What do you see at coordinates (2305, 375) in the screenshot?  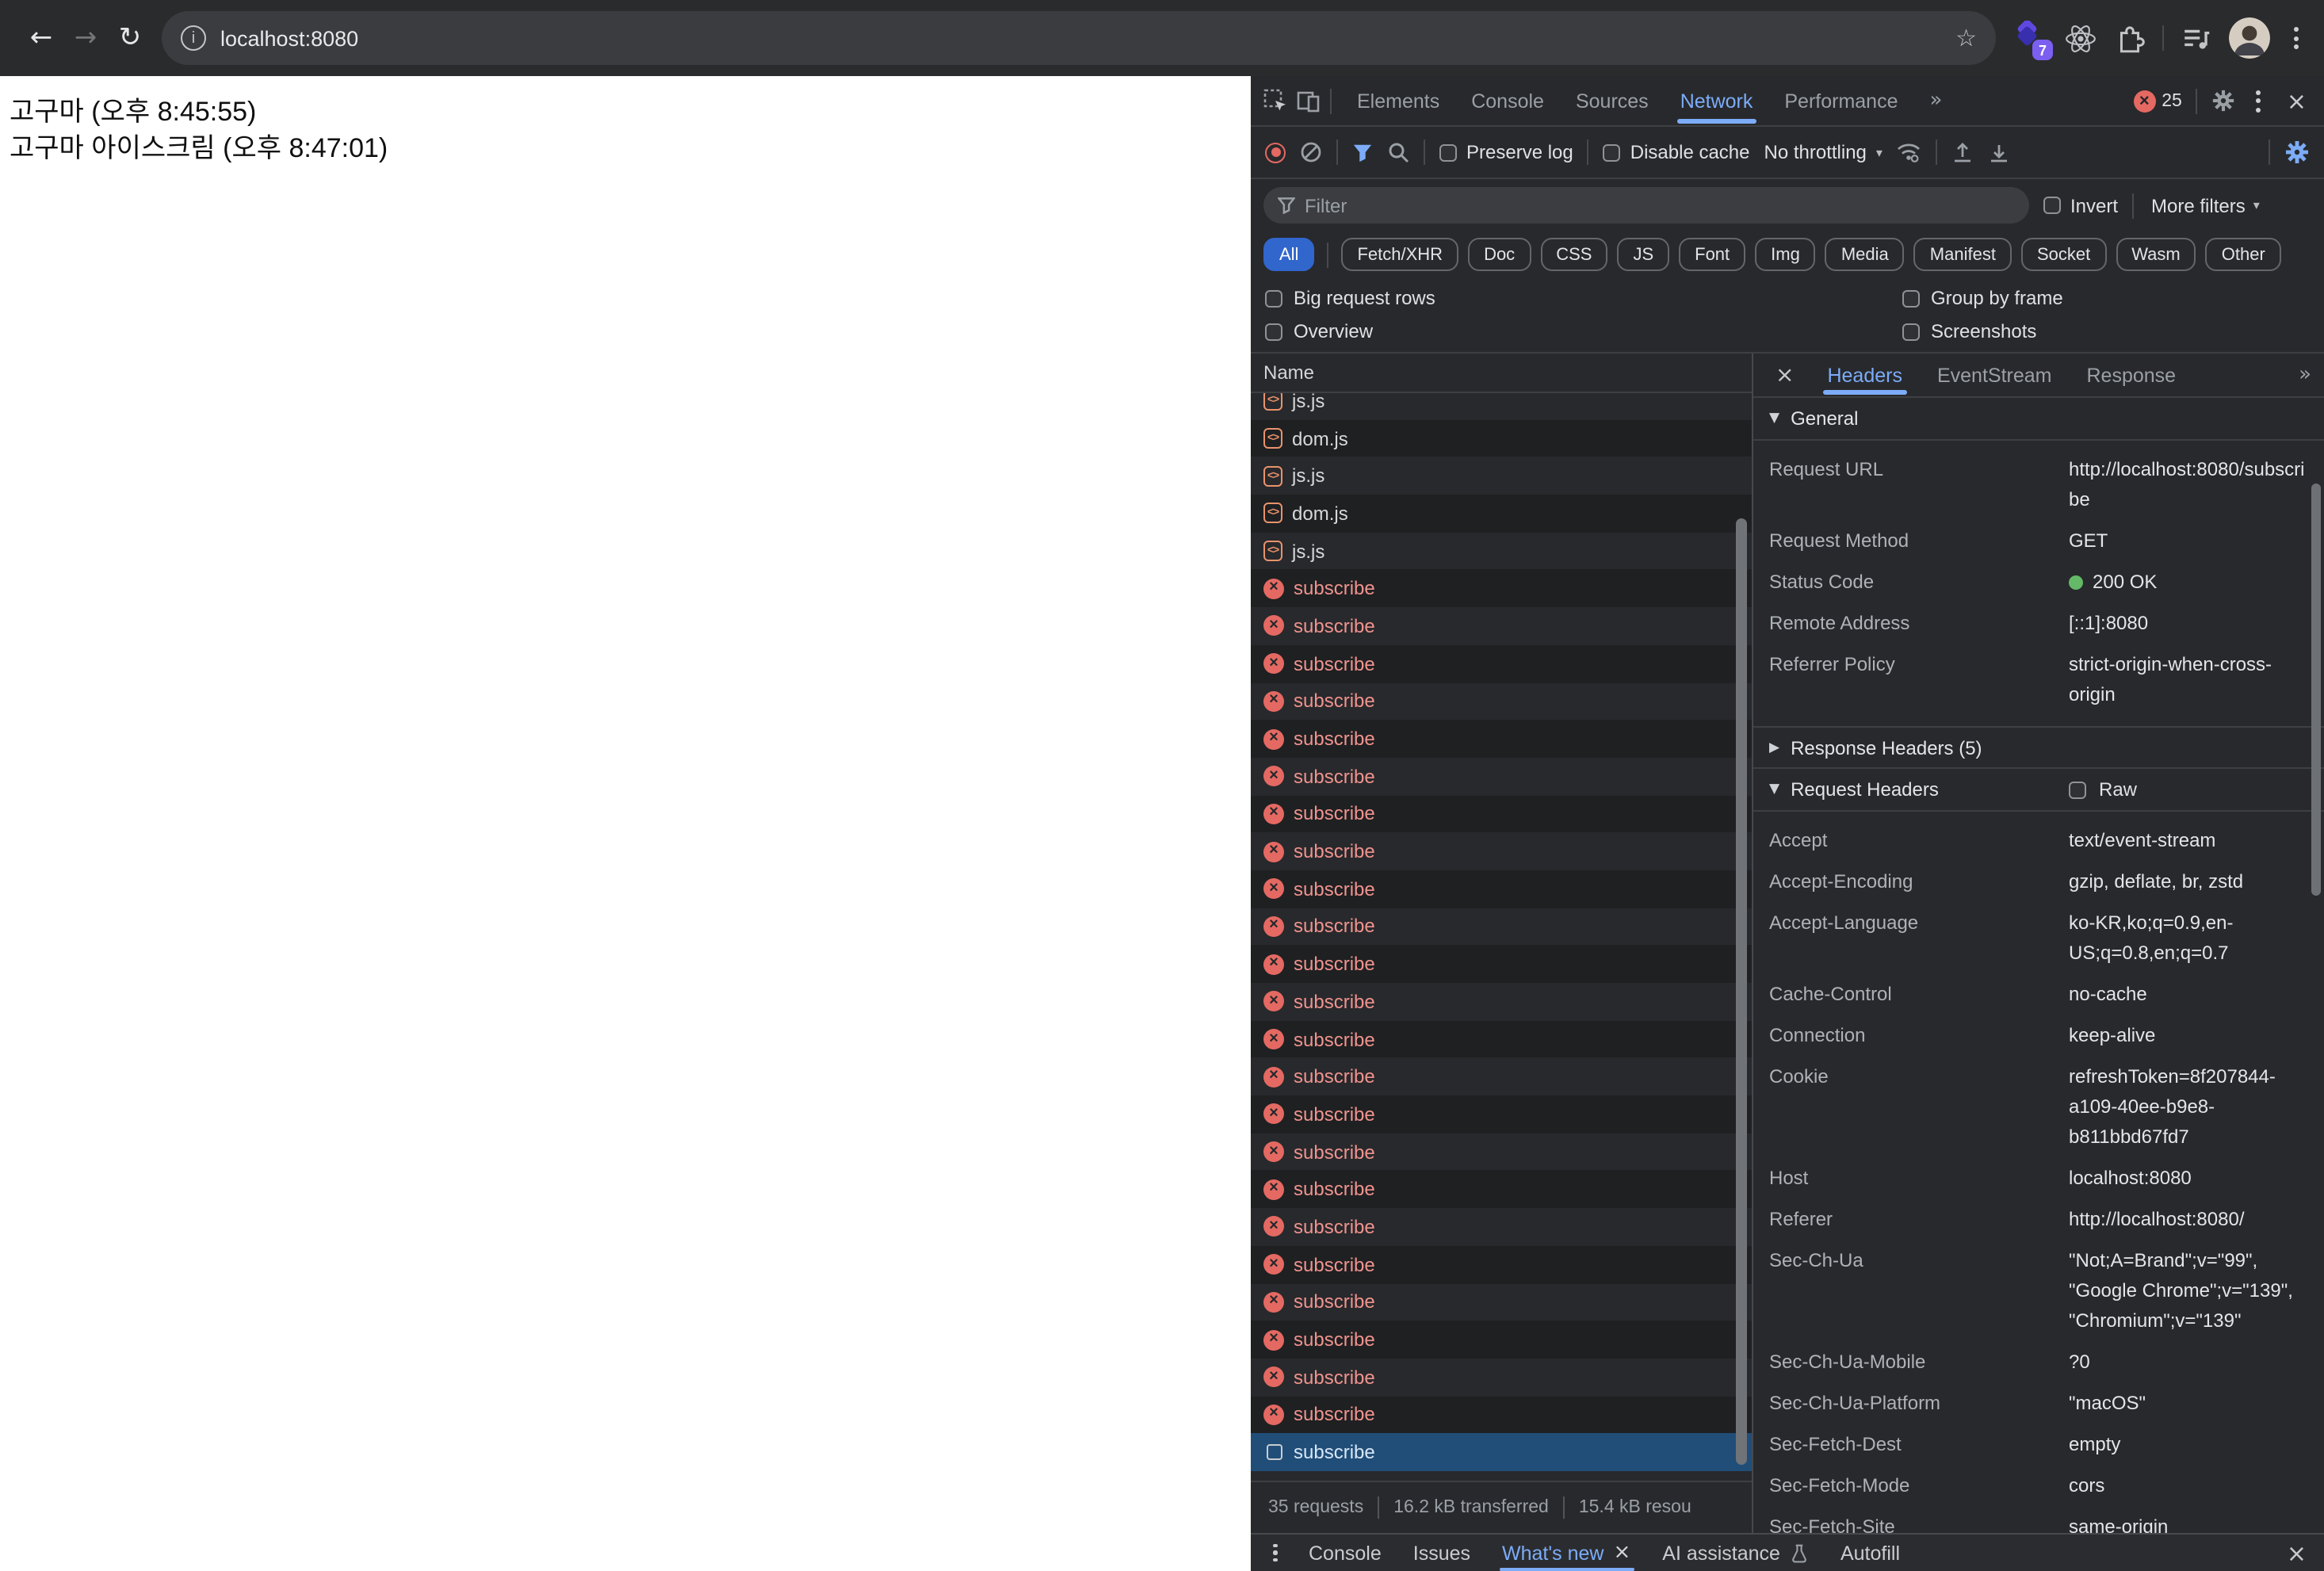 I see `more-detail-tabs-icon: »` at bounding box center [2305, 375].